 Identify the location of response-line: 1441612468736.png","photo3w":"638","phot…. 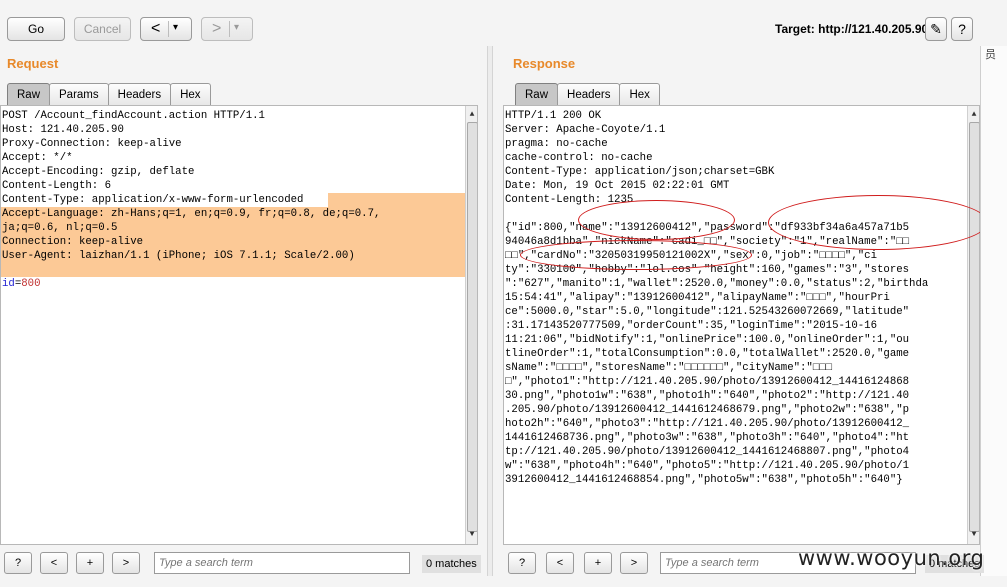
(707, 438).